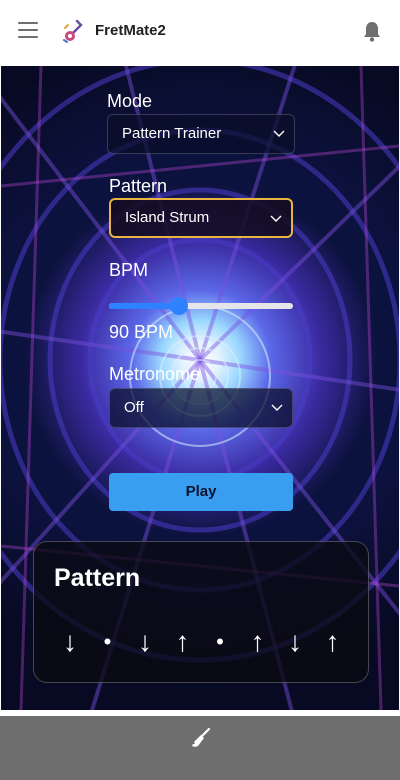  Describe the element at coordinates (200, 32) in the screenshot. I see `app-bar: FretMate2` at that location.